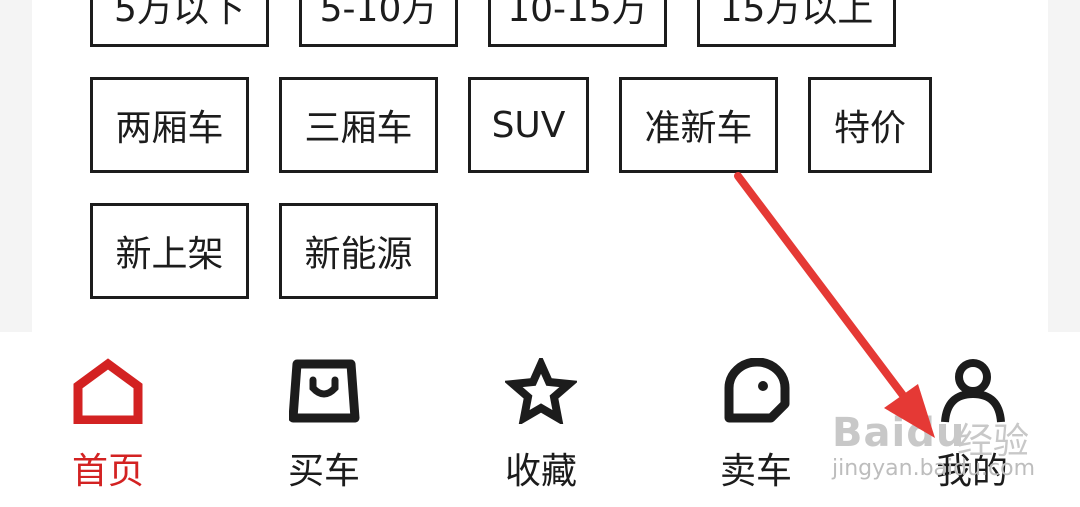 The image size is (1080, 507). I want to click on price-tag-icon, so click(757, 390).